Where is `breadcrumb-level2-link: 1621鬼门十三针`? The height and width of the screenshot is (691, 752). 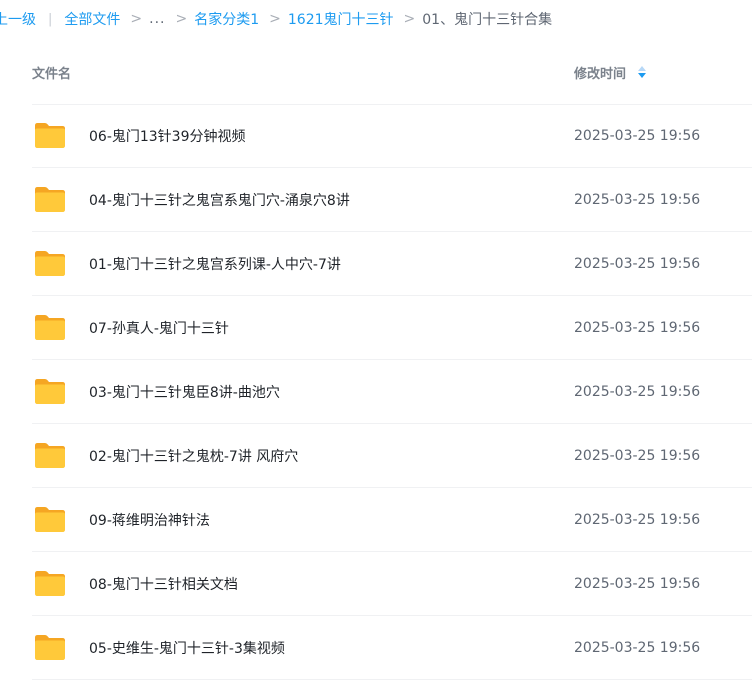 breadcrumb-level2-link: 1621鬼门十三针 is located at coordinates (341, 19).